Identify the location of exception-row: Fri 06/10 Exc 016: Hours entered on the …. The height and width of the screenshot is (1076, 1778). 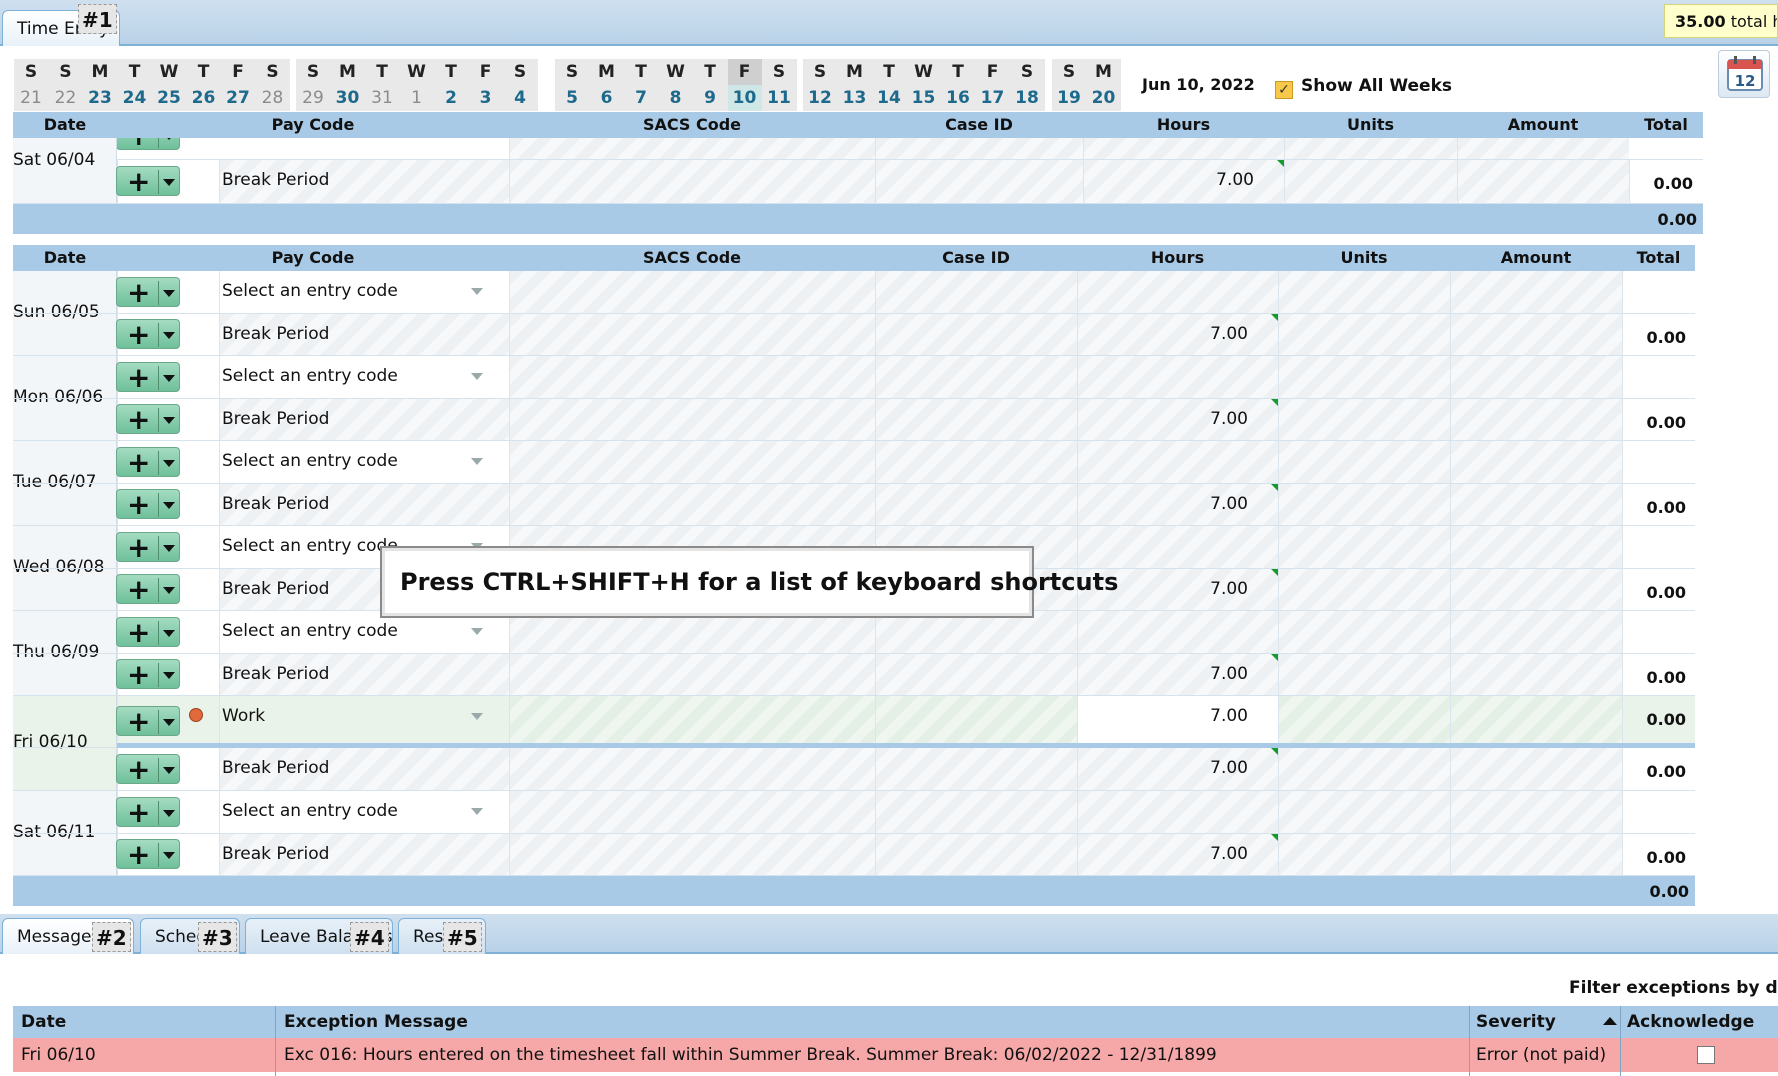
(895, 1055).